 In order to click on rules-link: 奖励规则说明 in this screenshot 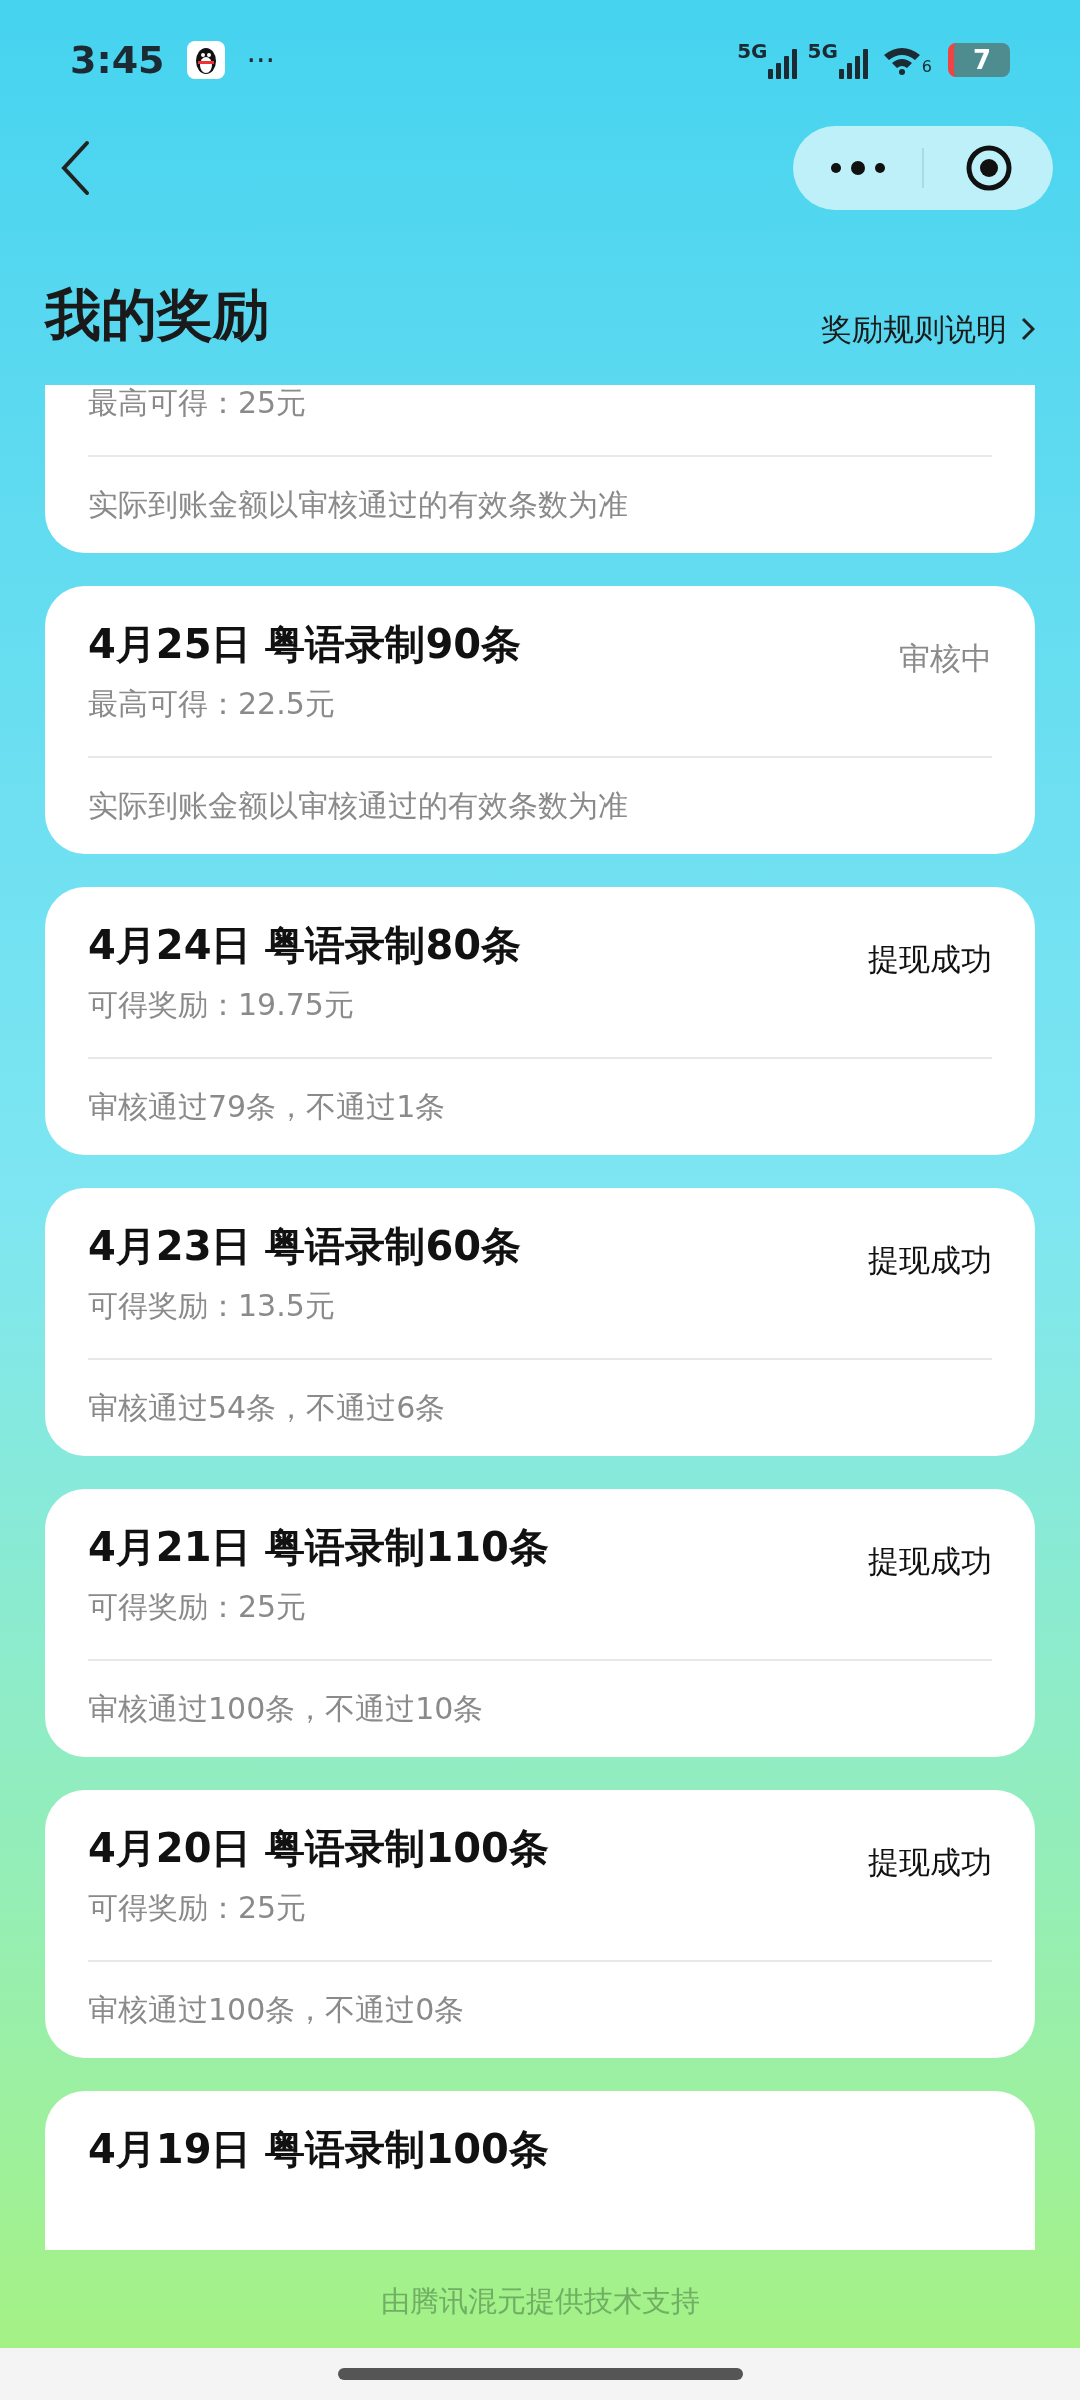, I will do `click(928, 329)`.